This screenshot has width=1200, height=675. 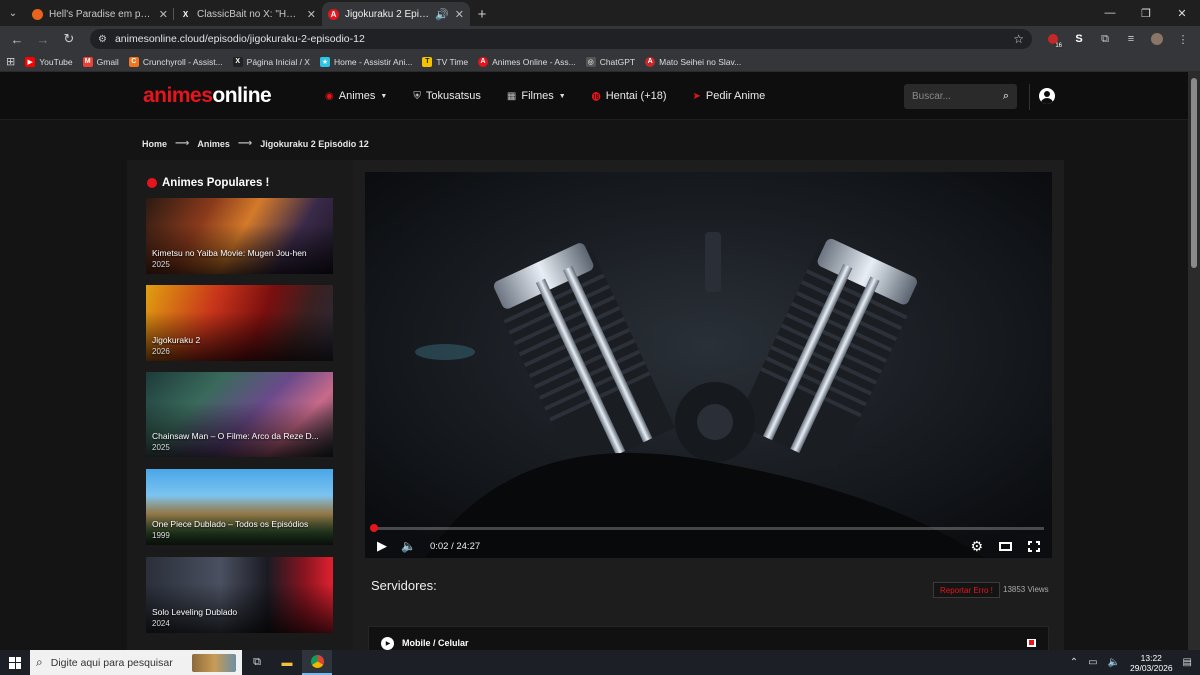 What do you see at coordinates (610, 61) in the screenshot?
I see `bookmark-item: ◎ ChatGPT` at bounding box center [610, 61].